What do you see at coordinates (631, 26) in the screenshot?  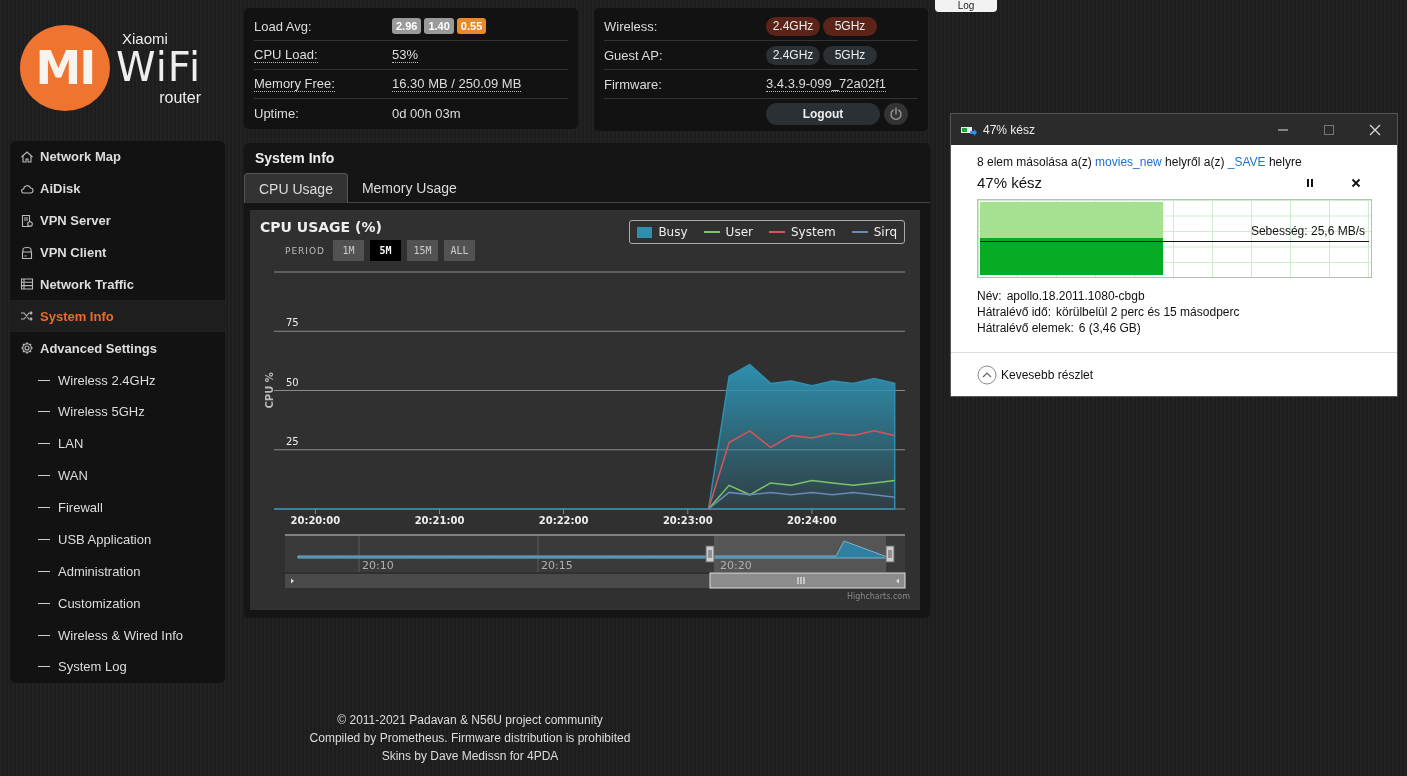 I see `wireless-label: Wireless:` at bounding box center [631, 26].